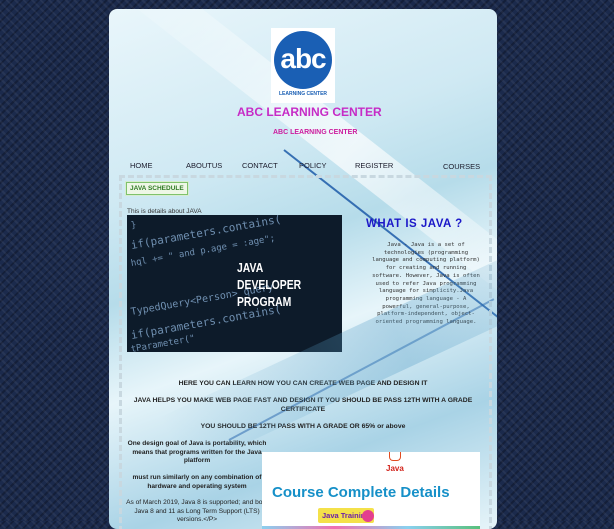  I want to click on code-line: }, so click(134, 225).